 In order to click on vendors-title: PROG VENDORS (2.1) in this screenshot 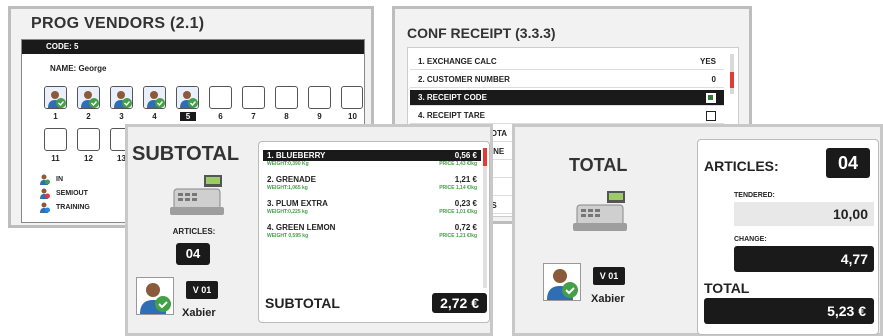, I will do `click(118, 23)`.